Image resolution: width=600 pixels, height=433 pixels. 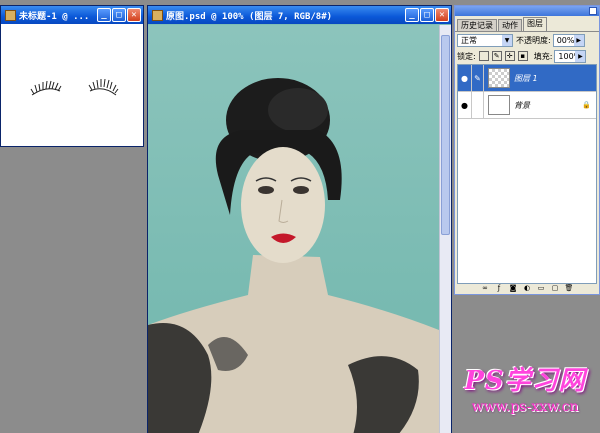 What do you see at coordinates (533, 40) in the screenshot?
I see `opacity-label: 不透明度:` at bounding box center [533, 40].